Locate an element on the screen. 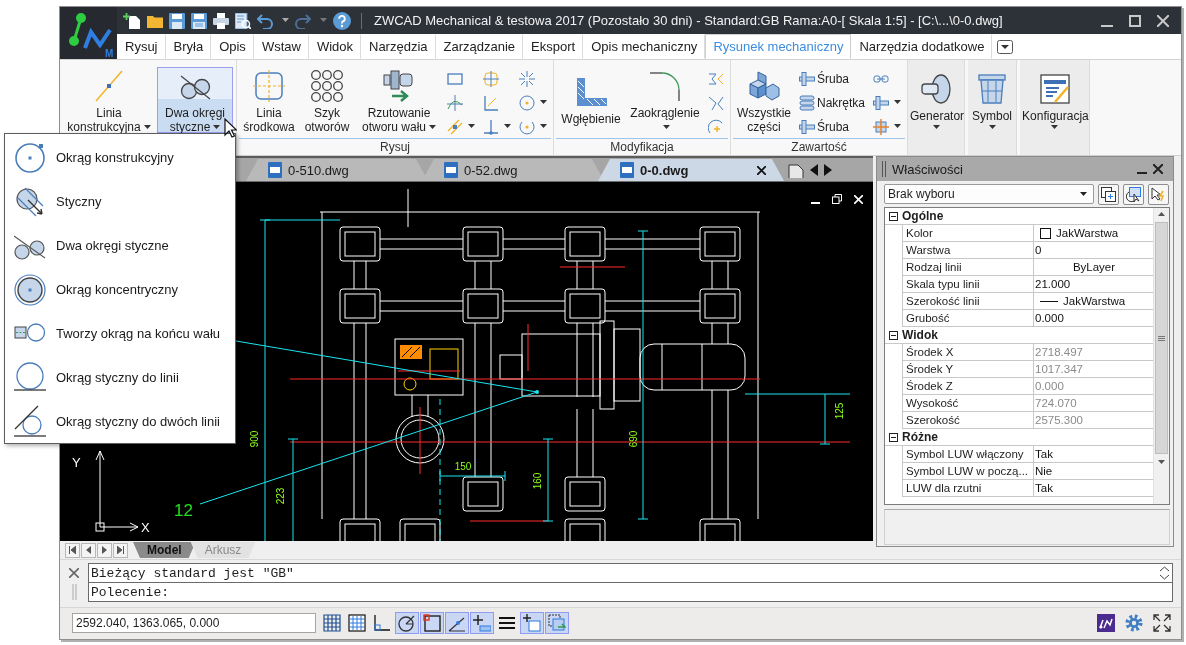 Image resolution: width=1186 pixels, height=645 pixels. trim-curve-icon is located at coordinates (455, 103).